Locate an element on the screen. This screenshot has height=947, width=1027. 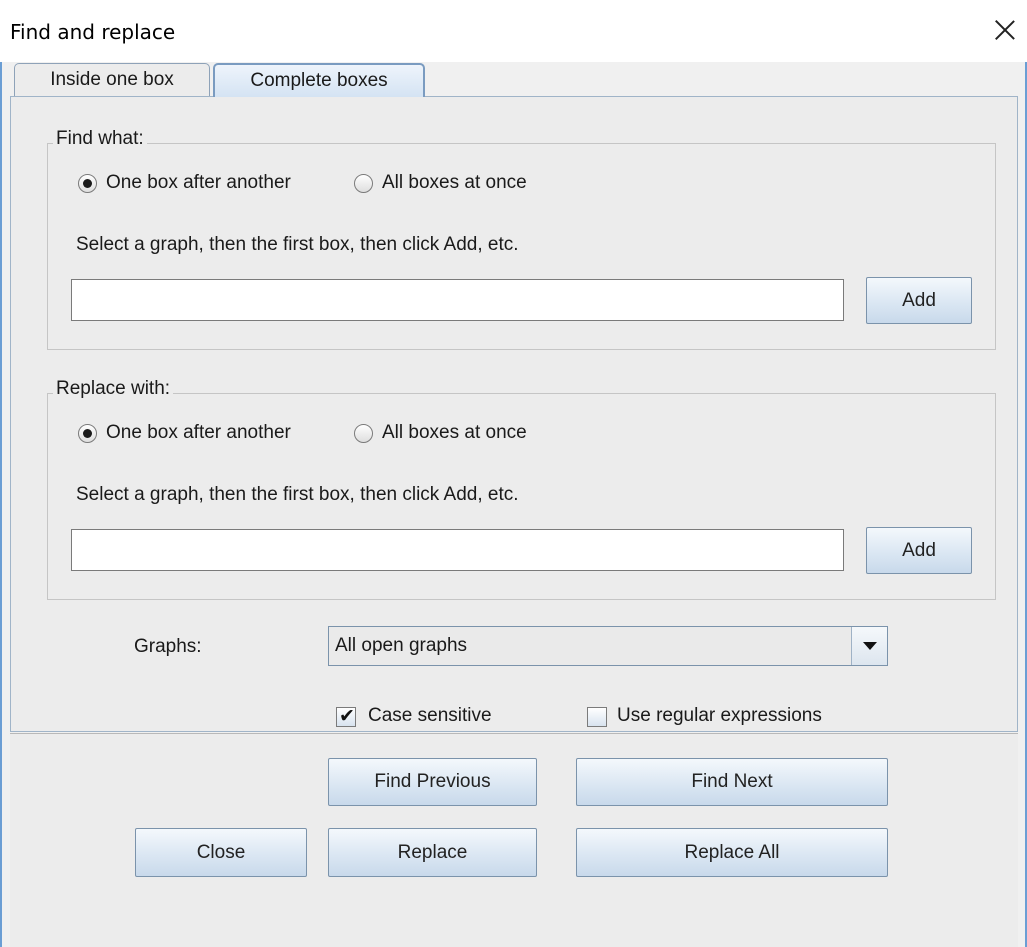
replace-radio-one-box-label: One box after another is located at coordinates (198, 433).